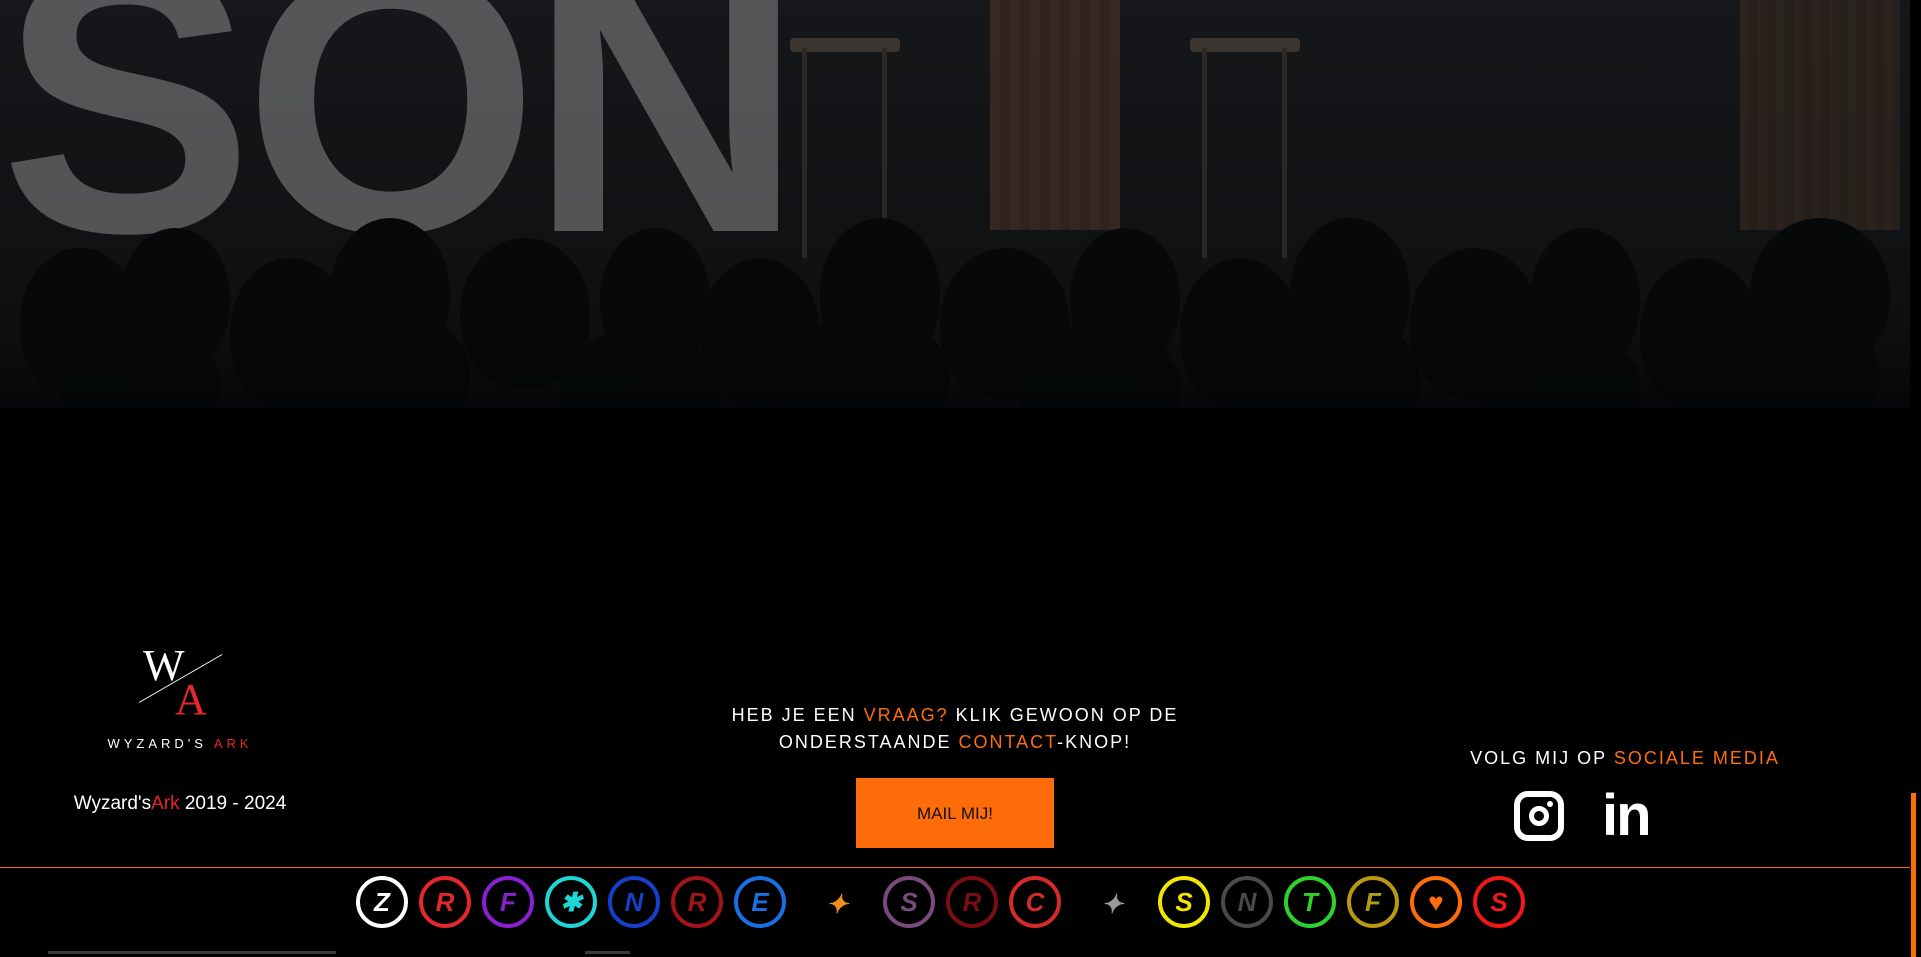 The width and height of the screenshot is (1921, 957). Describe the element at coordinates (634, 902) in the screenshot. I see `blue-badge-icon: N` at that location.